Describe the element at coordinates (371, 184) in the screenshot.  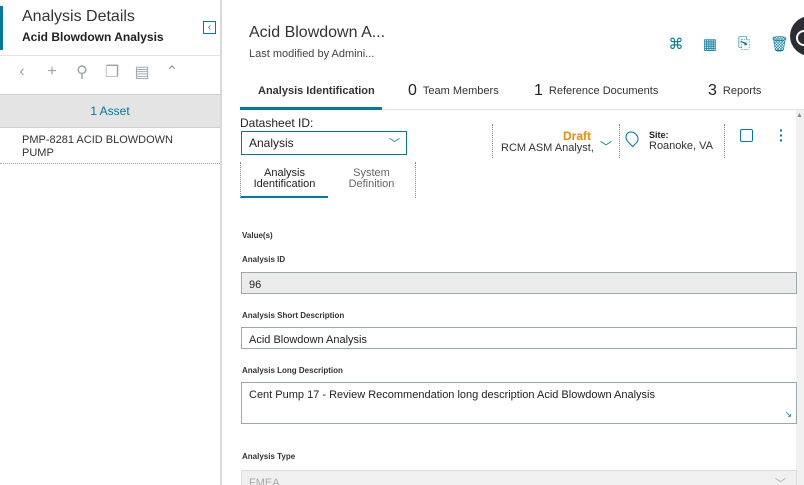
I see `subtab-label: Definition` at that location.